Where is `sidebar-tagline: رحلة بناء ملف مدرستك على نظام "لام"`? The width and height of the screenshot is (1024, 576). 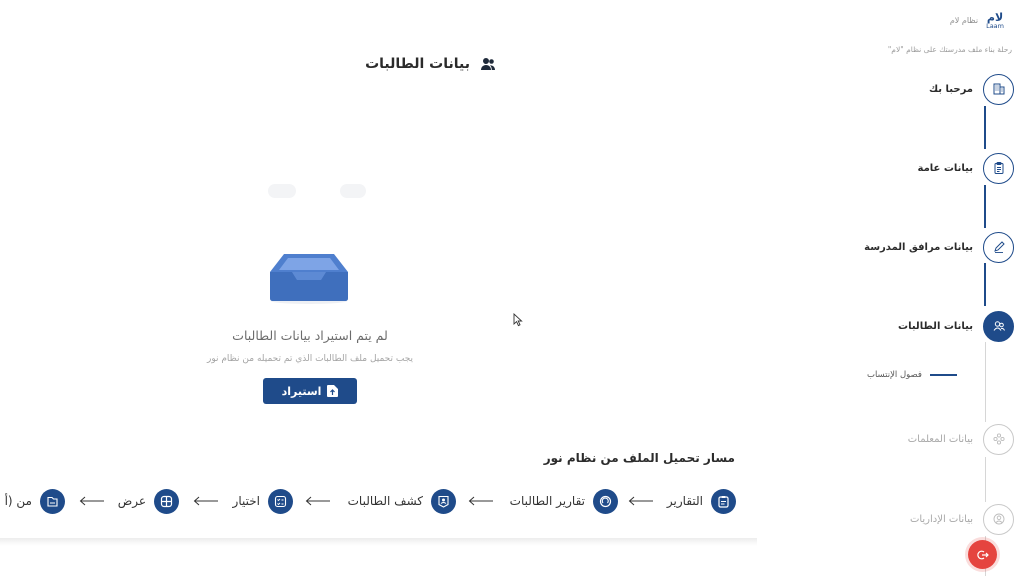
sidebar-tagline: رحلة بناء ملف مدرستك على نظام "لام" is located at coordinates (949, 49).